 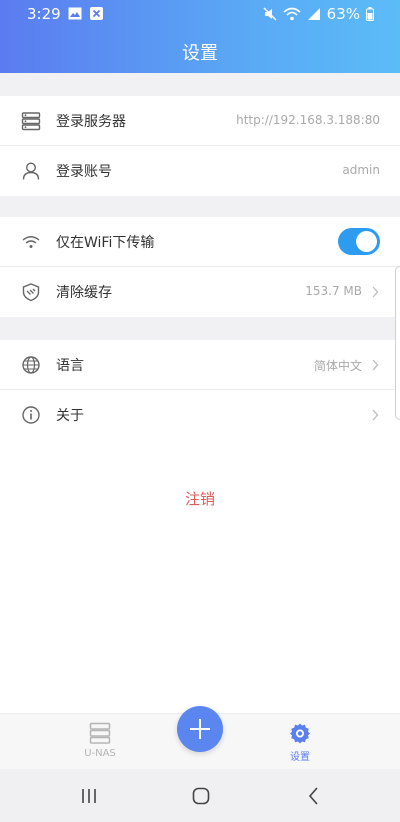 What do you see at coordinates (361, 170) in the screenshot?
I see `login-account-value: admin` at bounding box center [361, 170].